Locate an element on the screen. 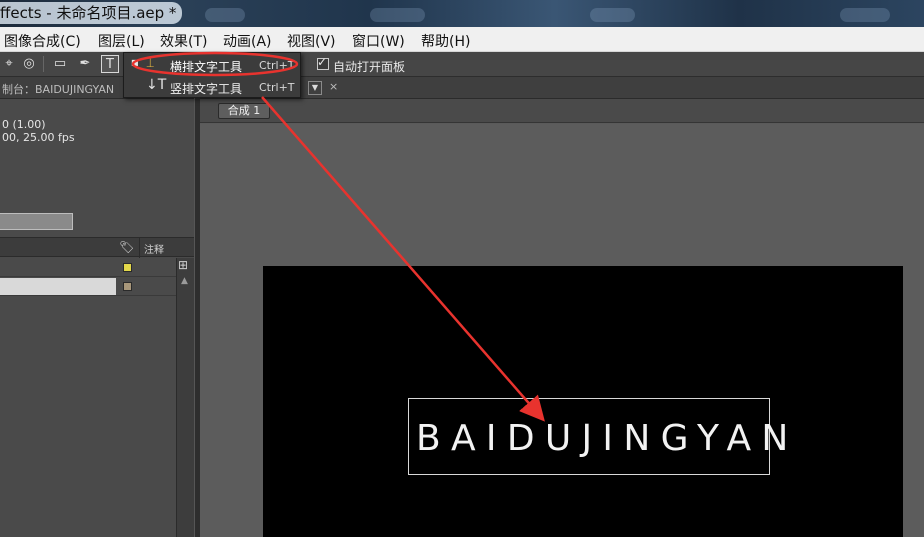  composition-chip: 合成 1 is located at coordinates (244, 111).